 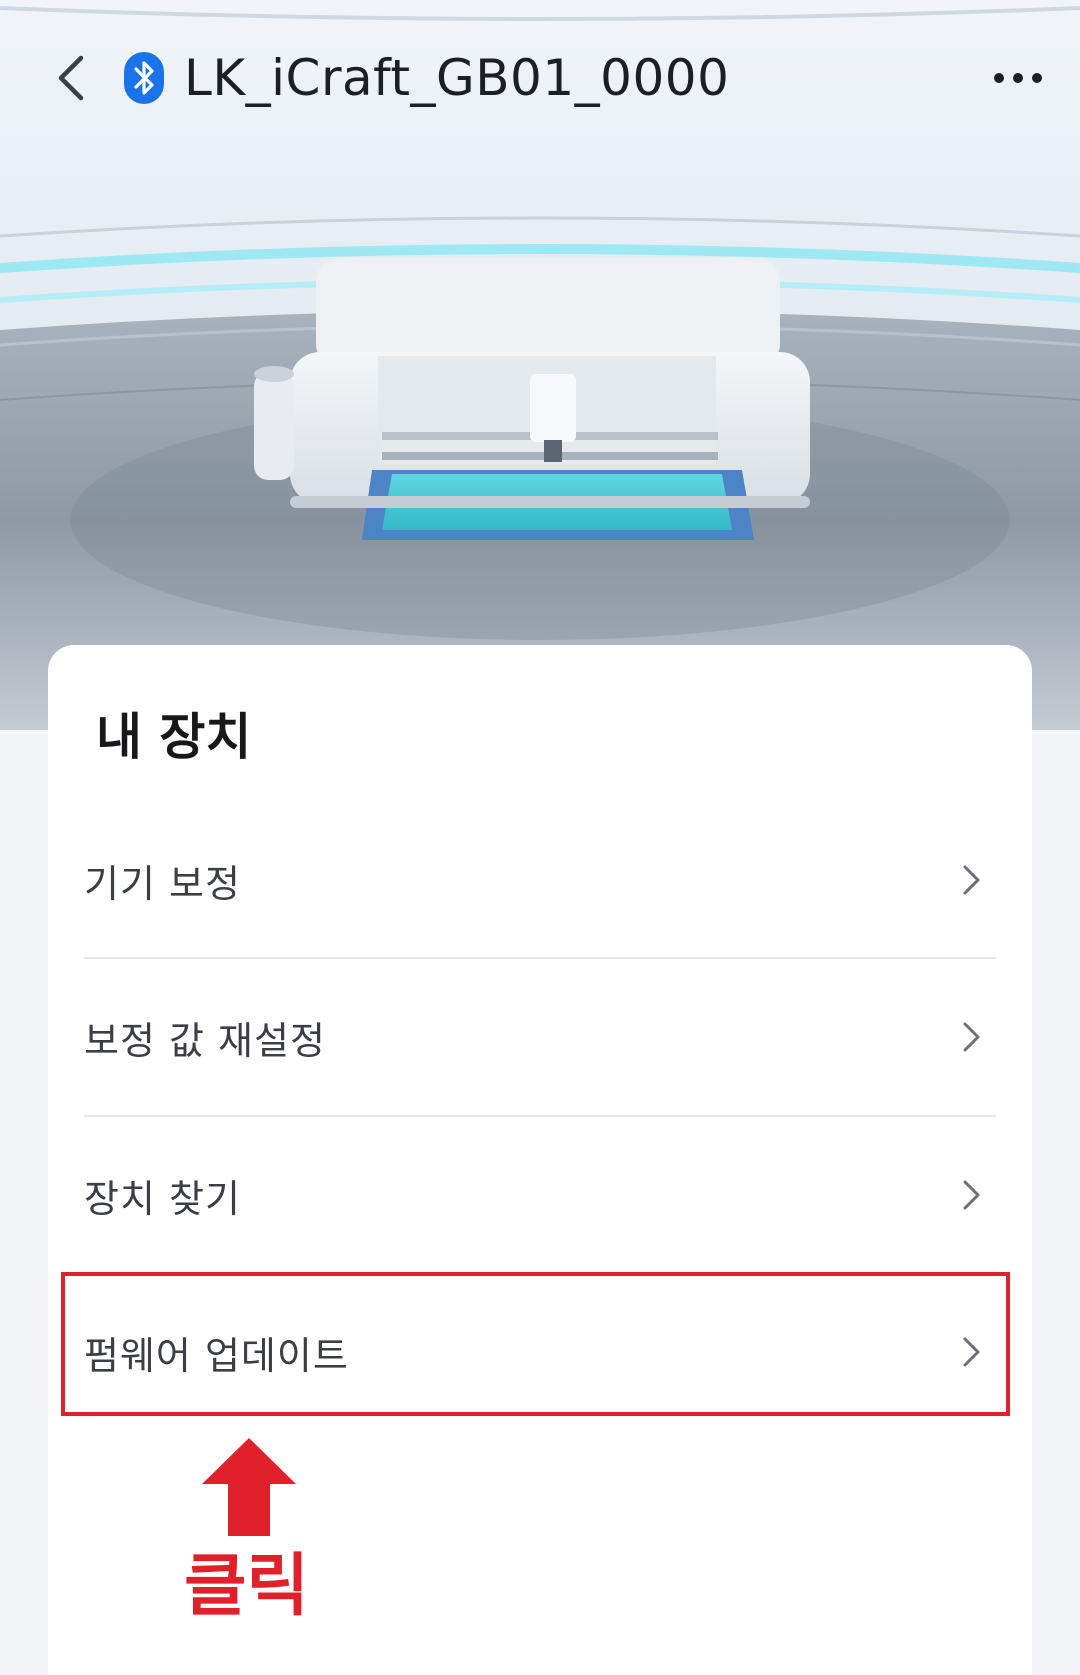 What do you see at coordinates (249, 1487) in the screenshot?
I see `up-arrow-icon` at bounding box center [249, 1487].